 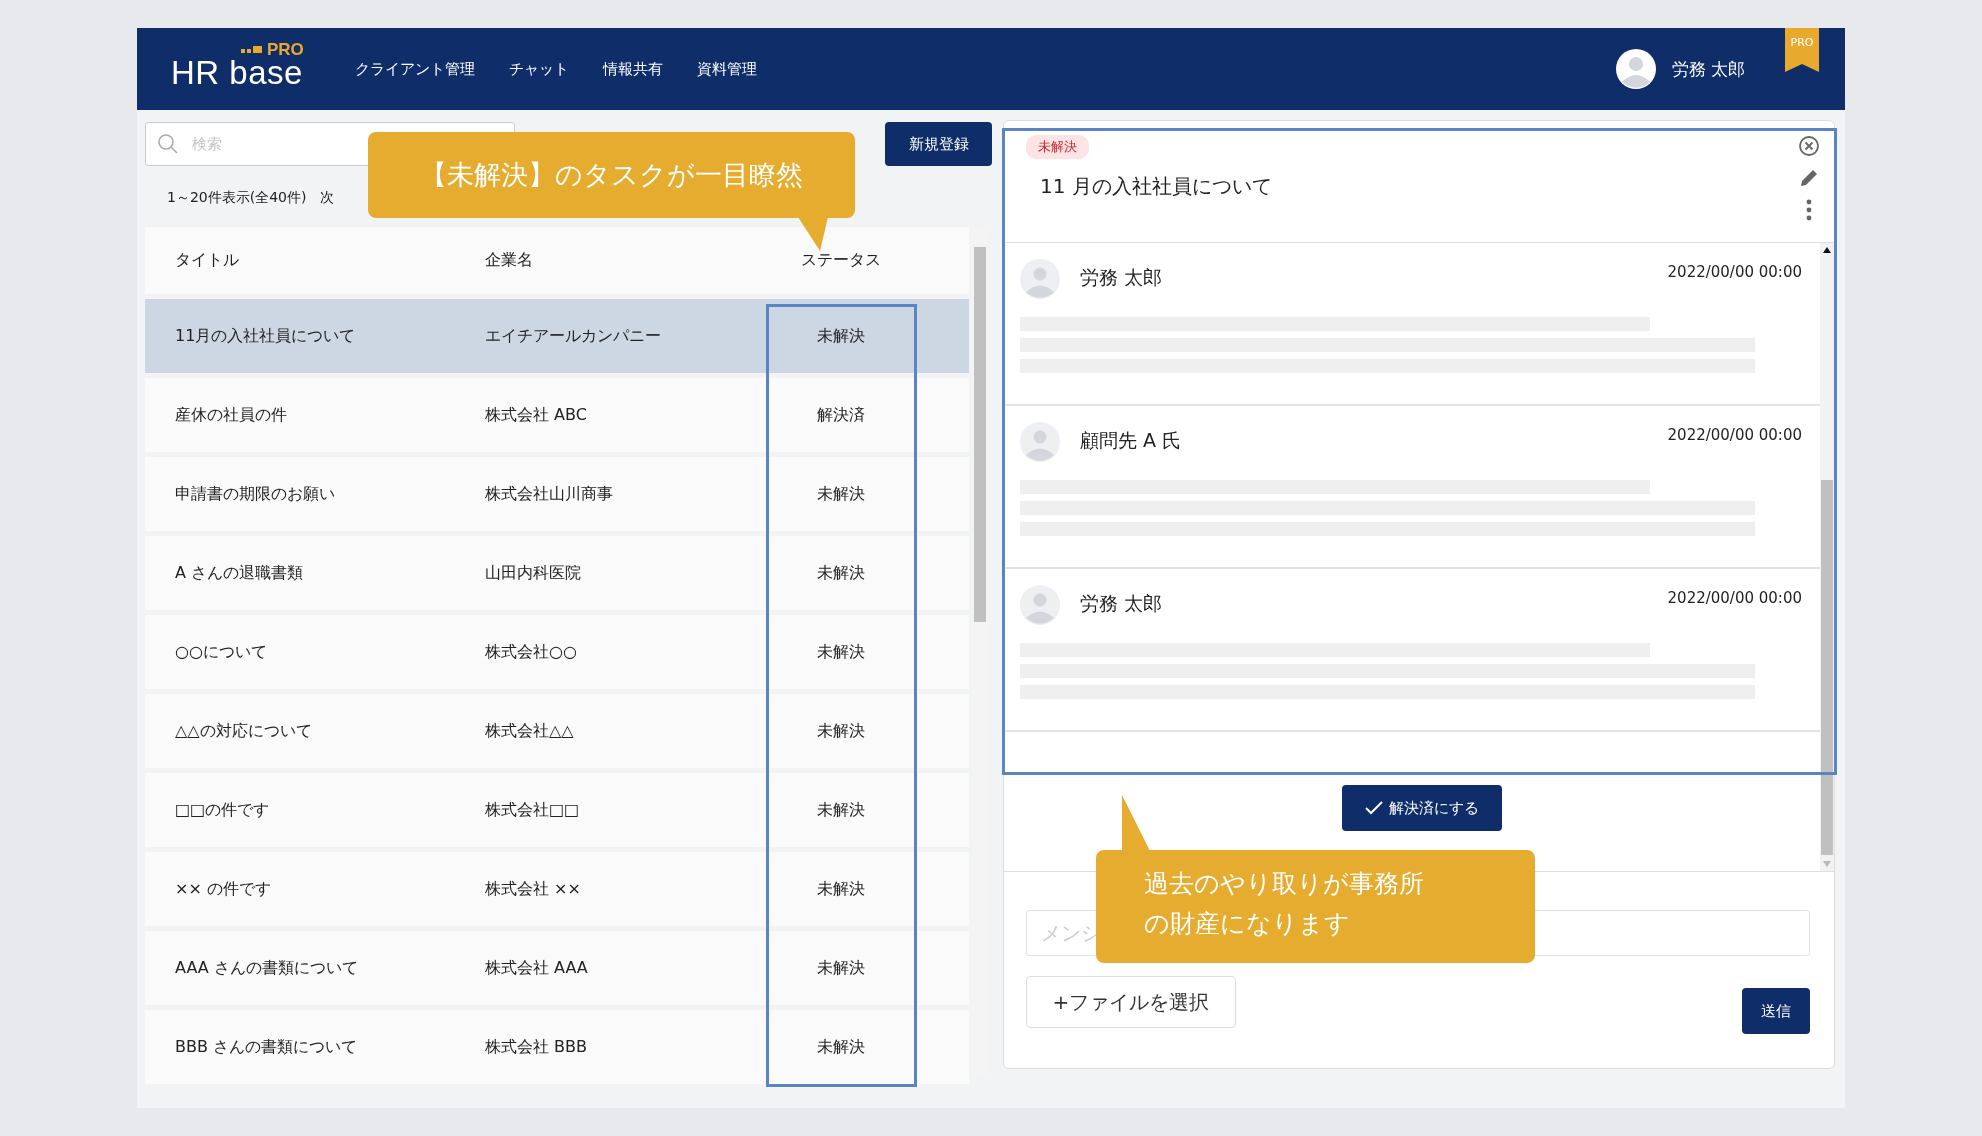 What do you see at coordinates (223, 889) in the screenshot?
I see `title-cell-text: ×× の件です` at bounding box center [223, 889].